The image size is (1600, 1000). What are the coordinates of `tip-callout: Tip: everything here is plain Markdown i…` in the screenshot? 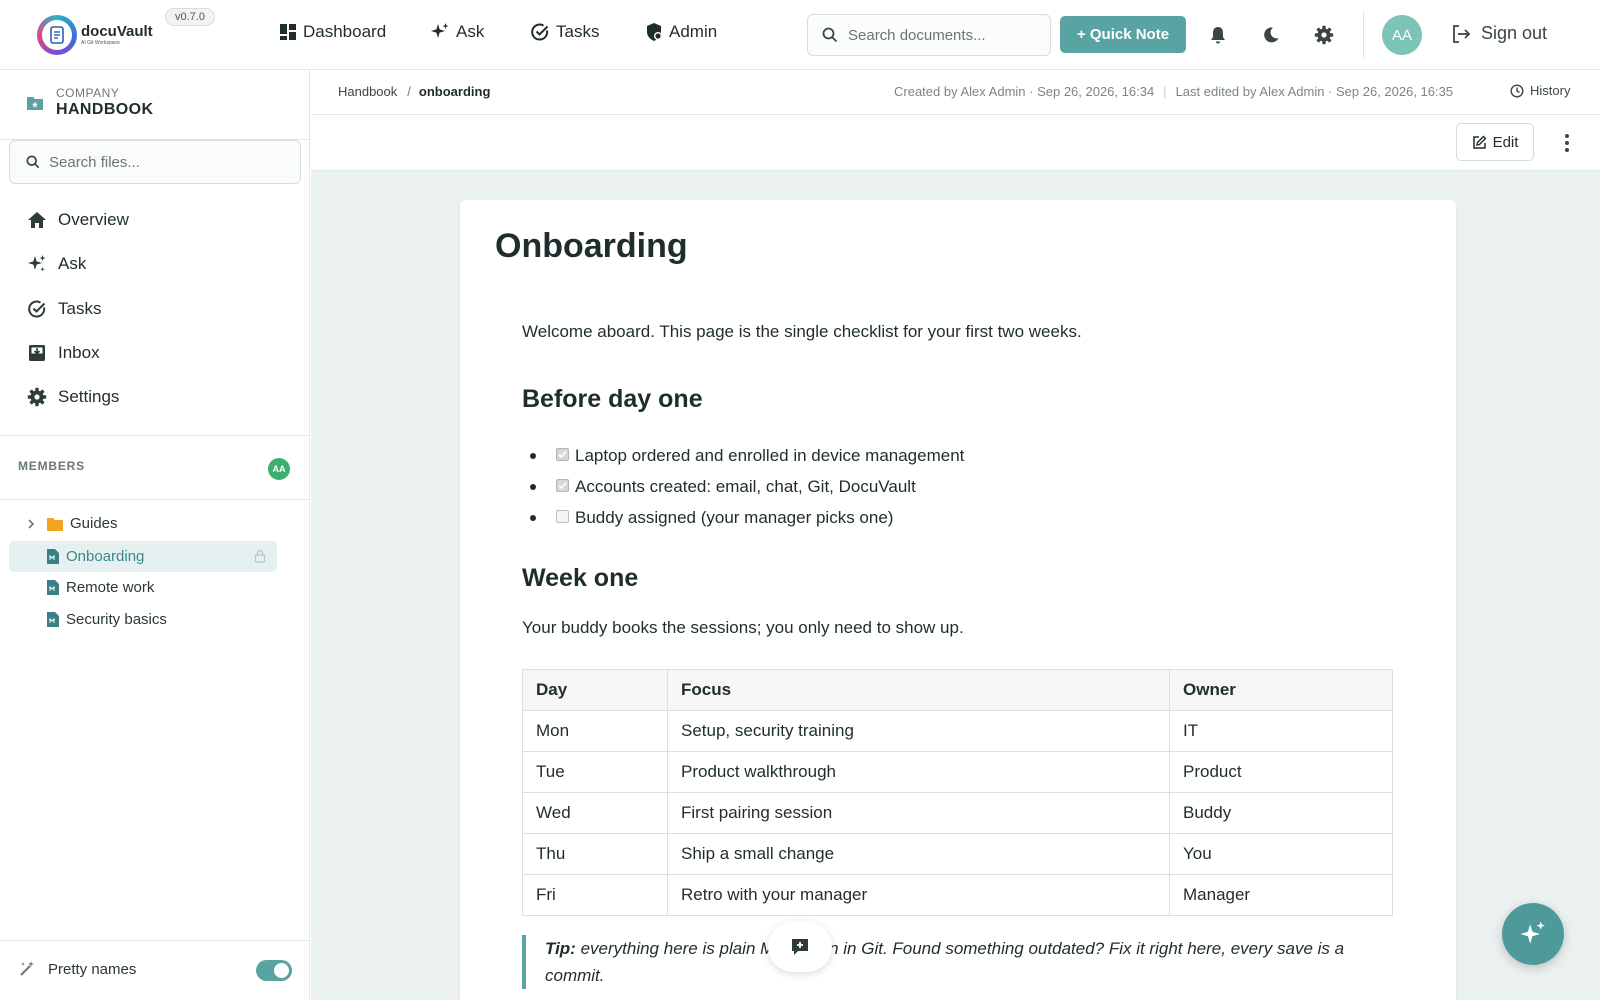 It's located at (937, 962).